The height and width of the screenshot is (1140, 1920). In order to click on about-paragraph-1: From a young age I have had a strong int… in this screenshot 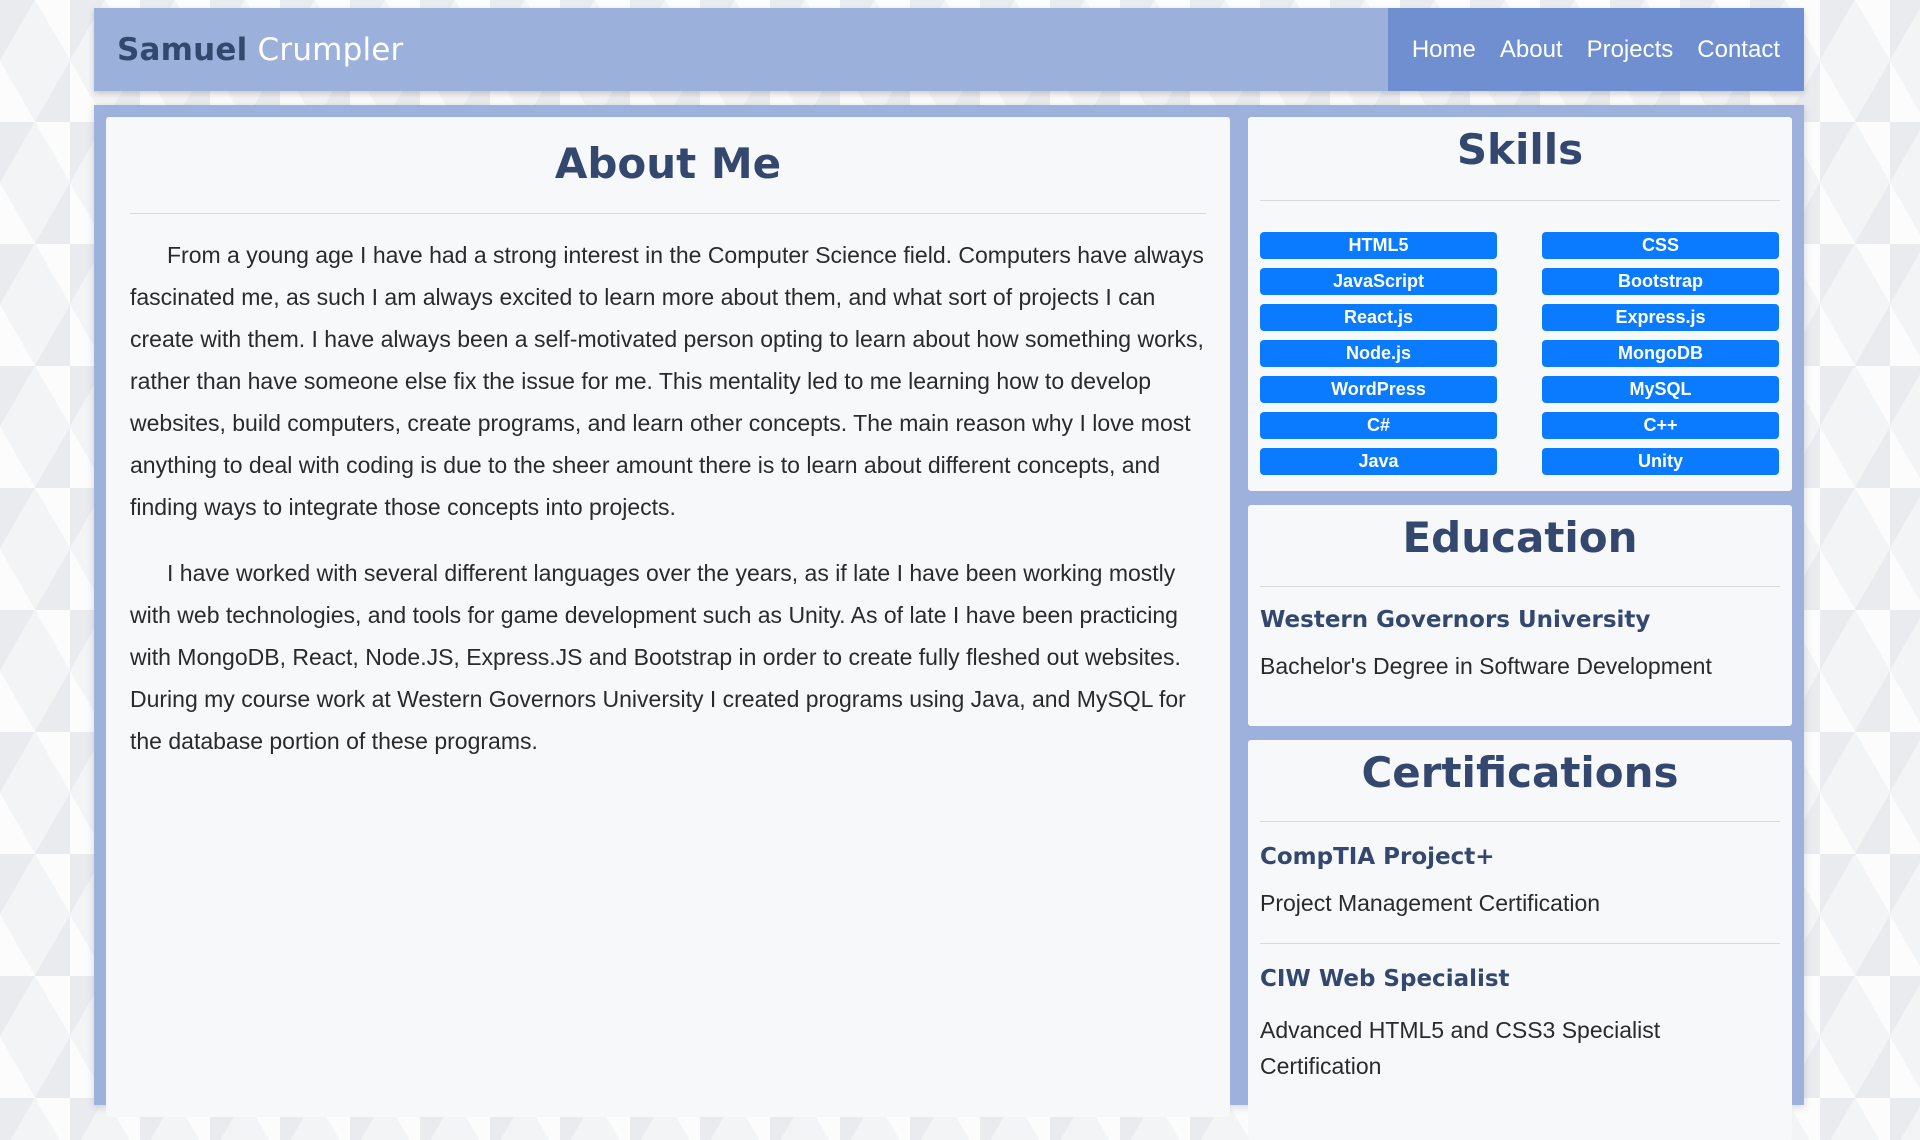, I will do `click(667, 381)`.